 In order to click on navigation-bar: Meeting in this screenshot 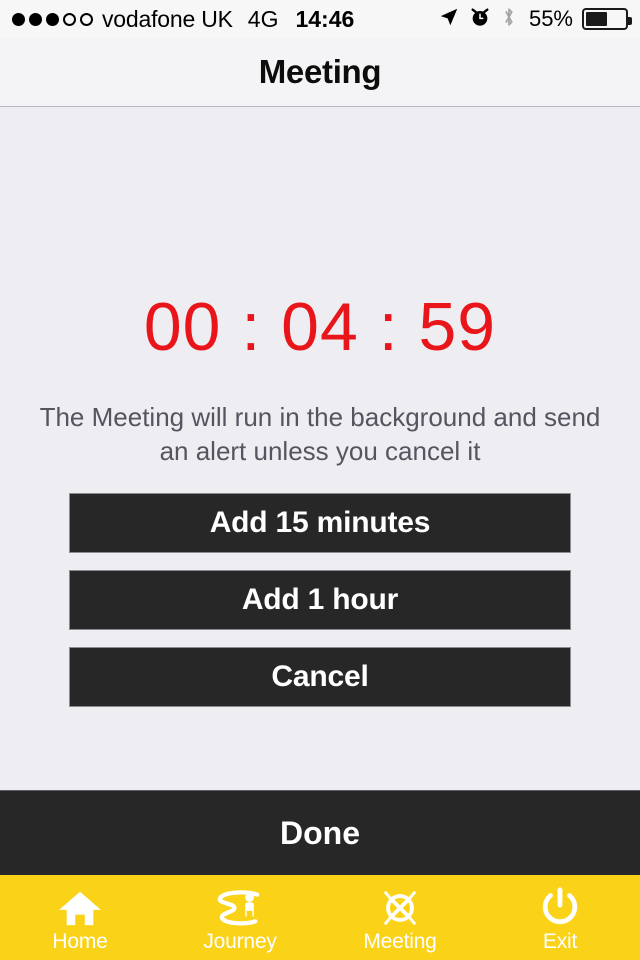, I will do `click(320, 72)`.